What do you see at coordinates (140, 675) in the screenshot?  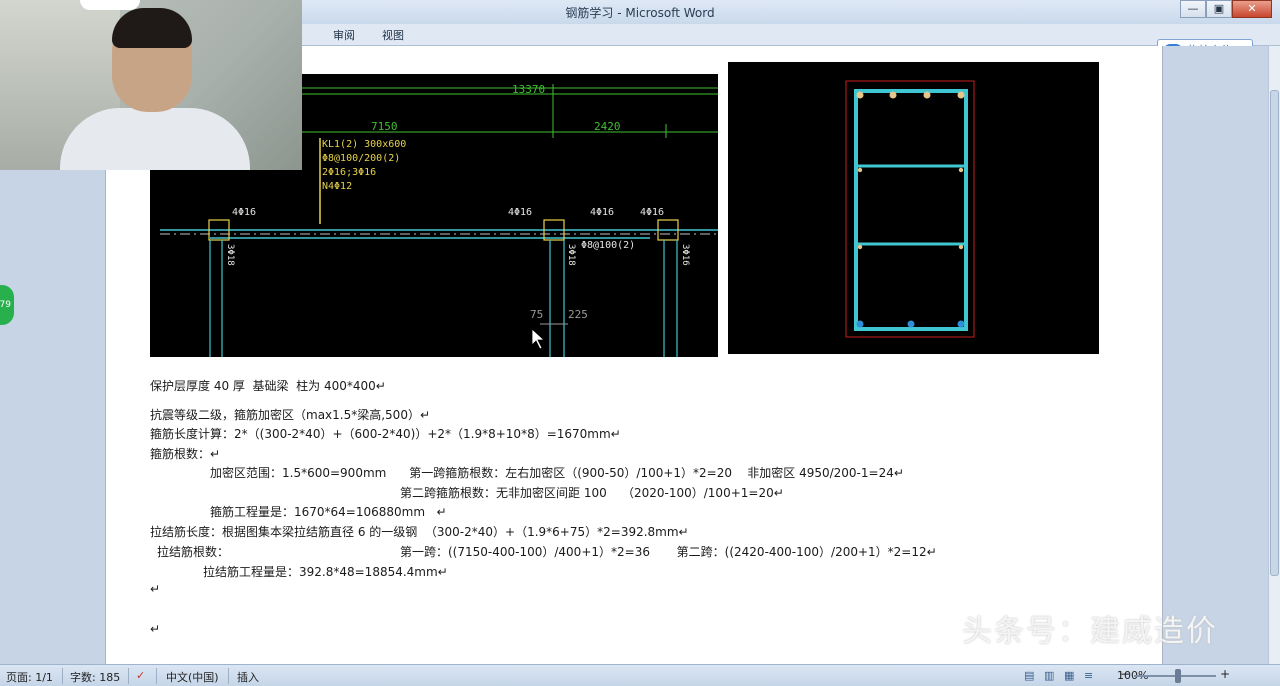 I see `proofing-icon: ✓` at bounding box center [140, 675].